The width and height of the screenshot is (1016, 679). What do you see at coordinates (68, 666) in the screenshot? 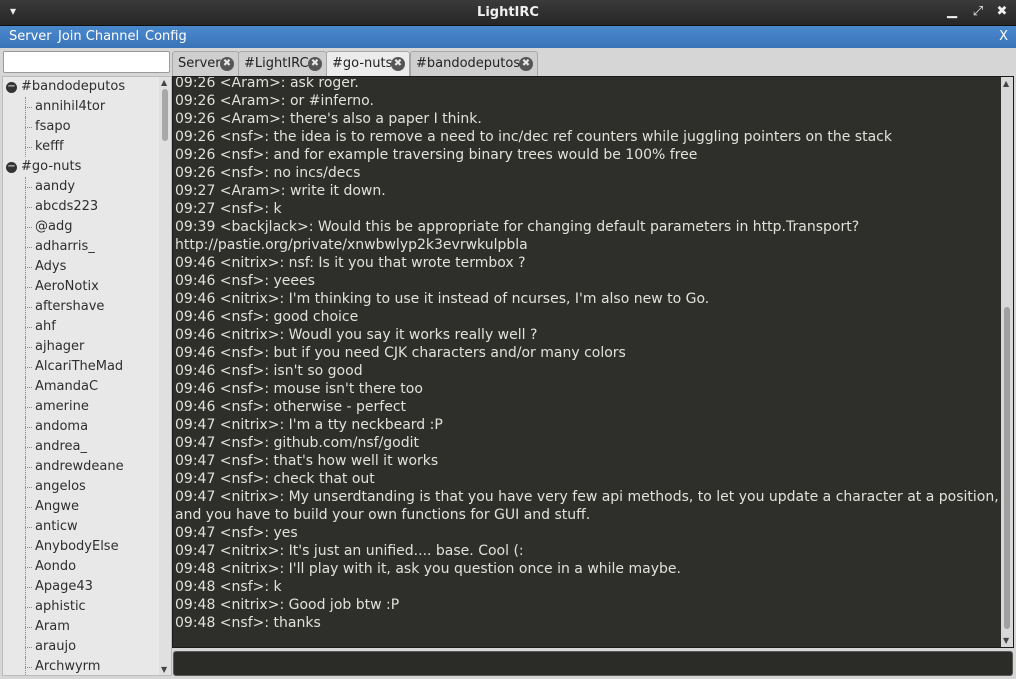
I see `nick-label: Archwyrm` at bounding box center [68, 666].